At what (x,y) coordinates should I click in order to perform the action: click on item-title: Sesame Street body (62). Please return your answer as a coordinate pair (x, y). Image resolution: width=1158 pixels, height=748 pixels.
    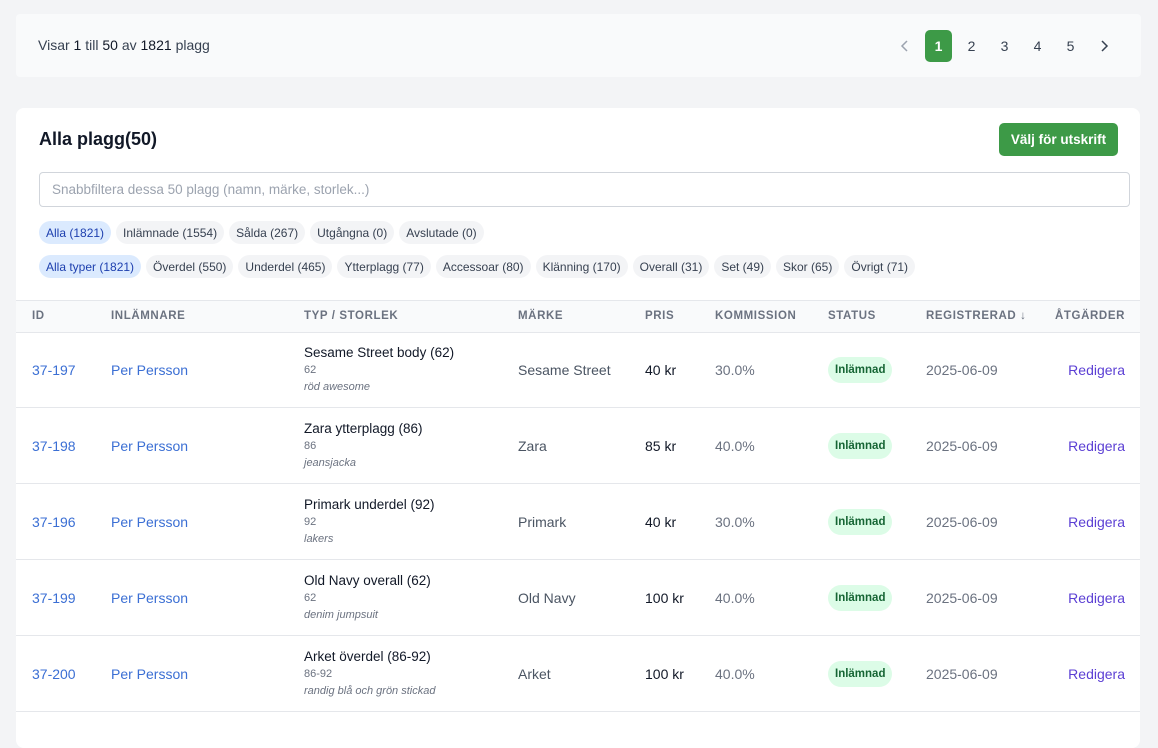
    Looking at the image, I should click on (379, 352).